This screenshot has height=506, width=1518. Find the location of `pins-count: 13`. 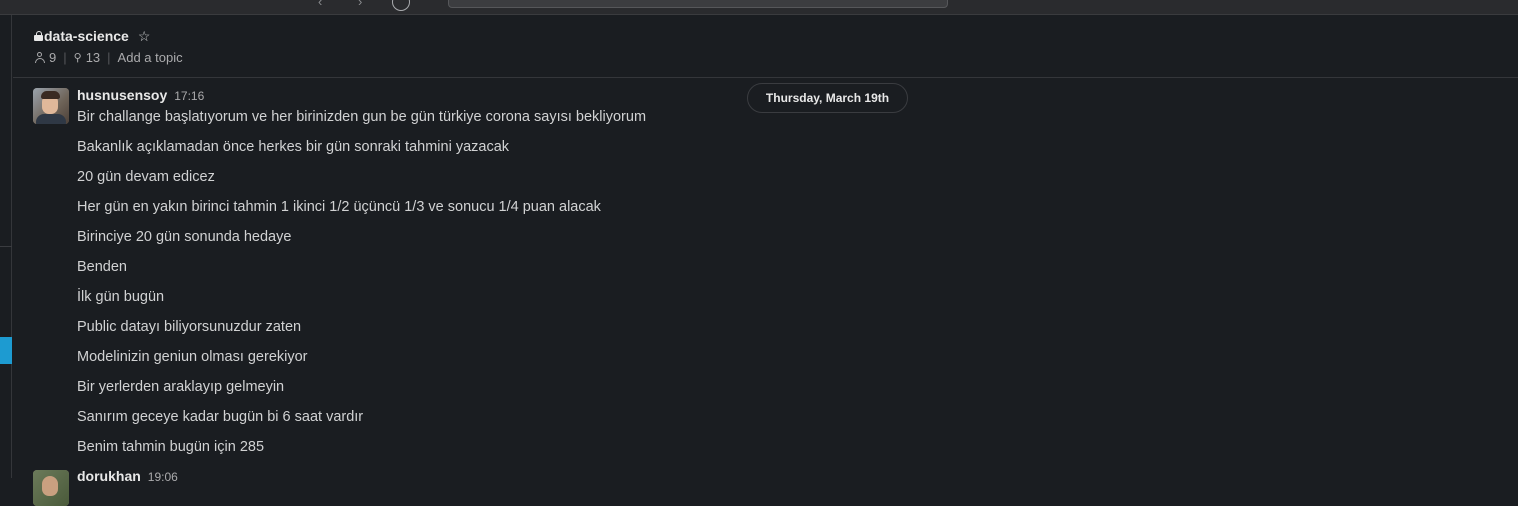

pins-count: 13 is located at coordinates (93, 57).